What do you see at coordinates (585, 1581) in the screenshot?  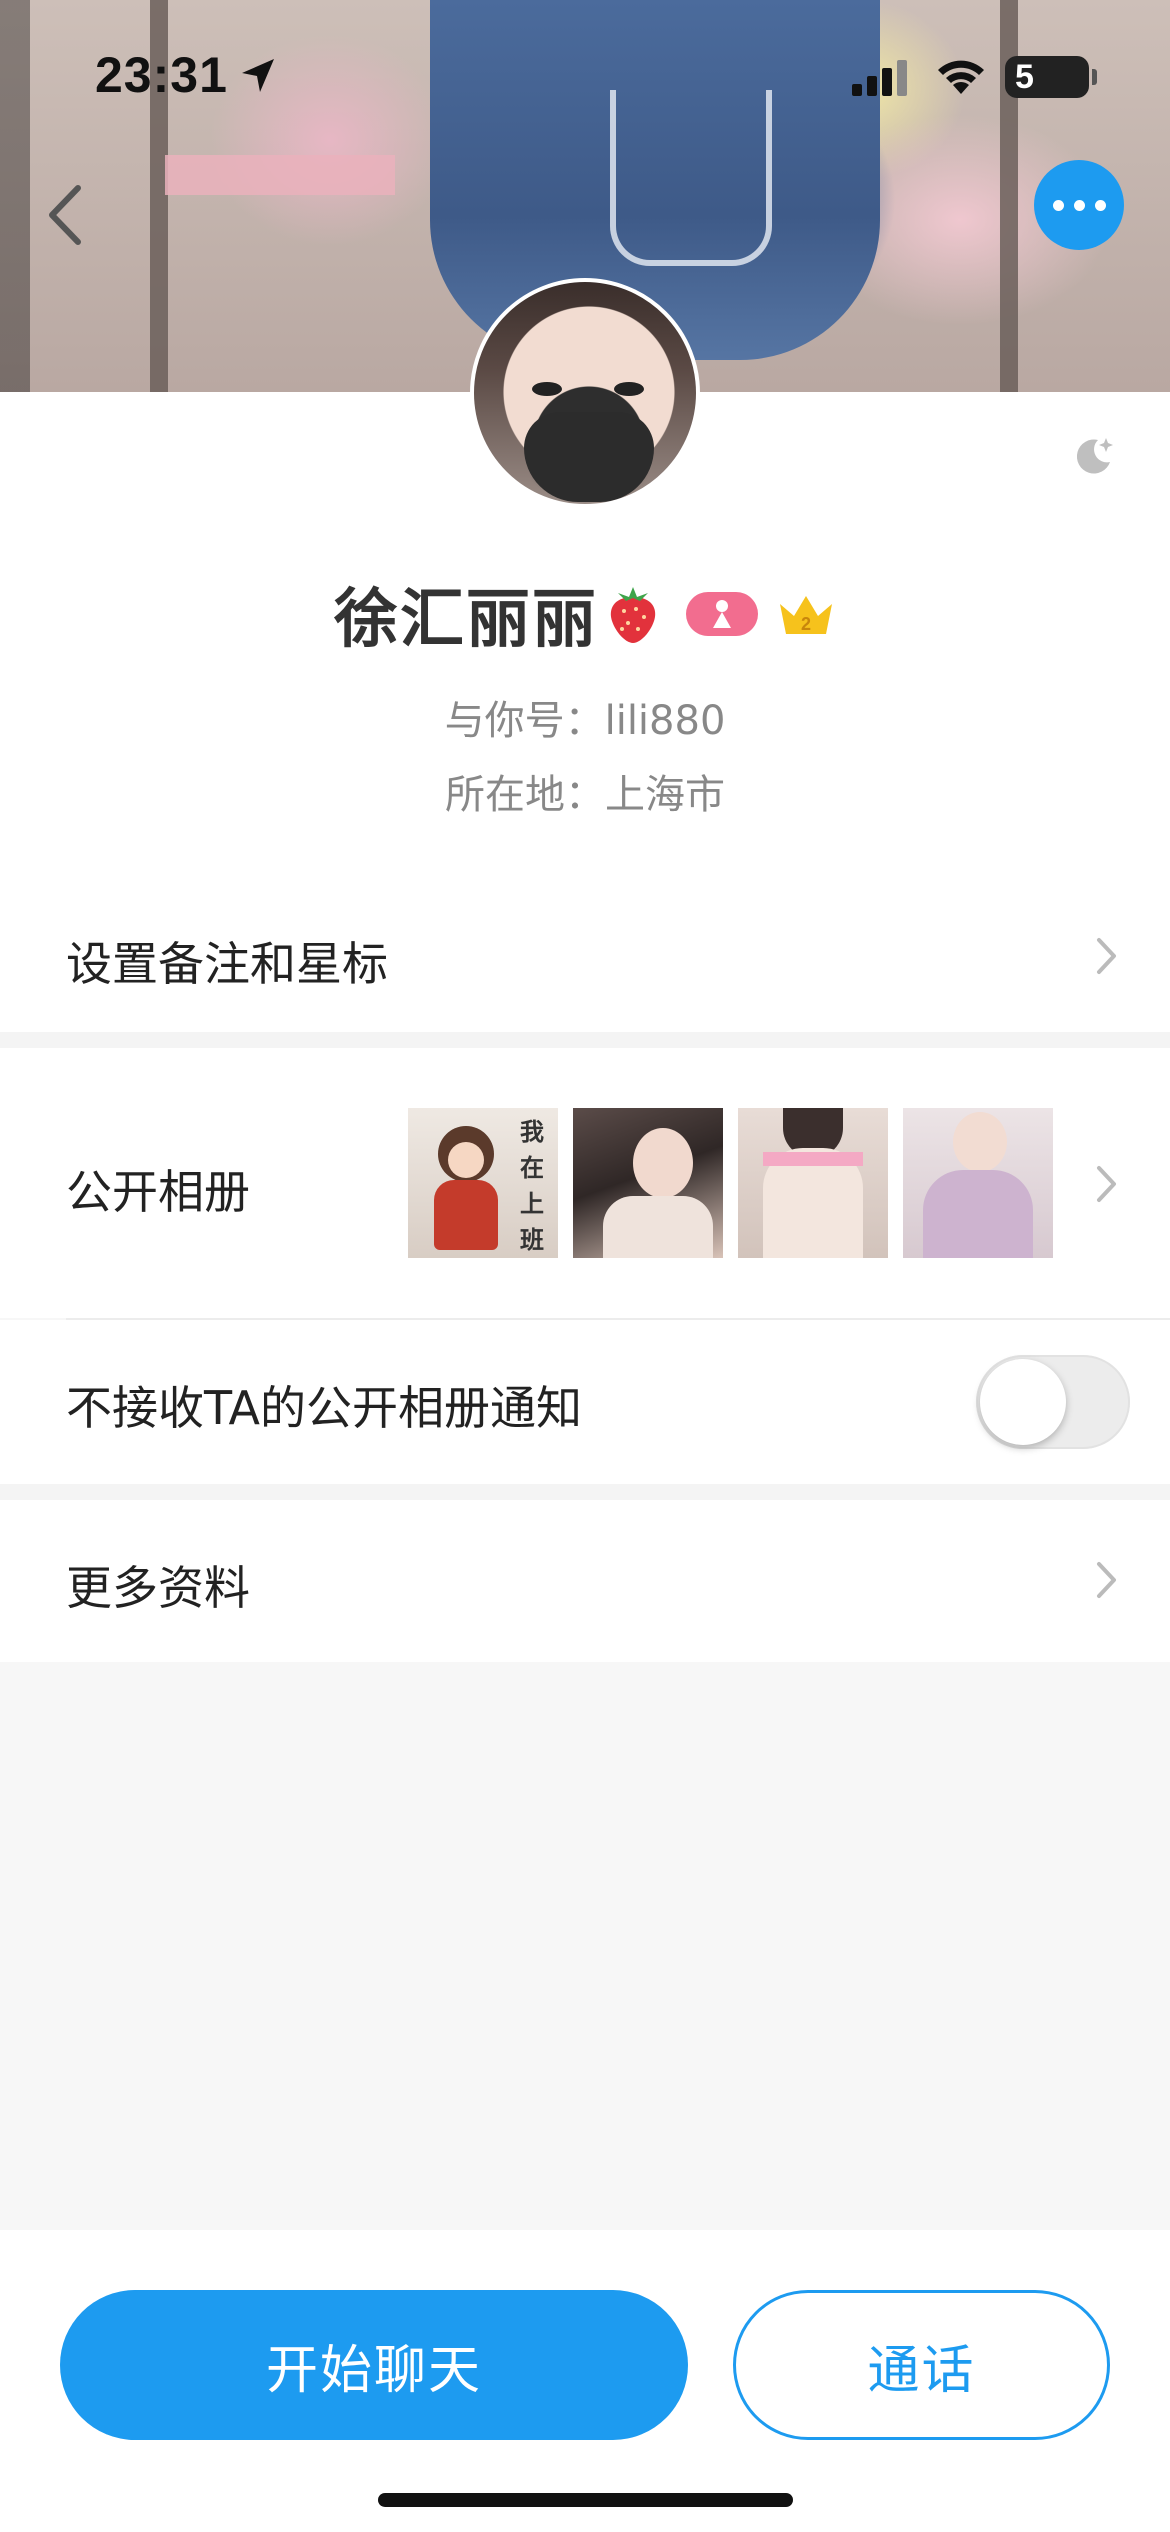 I see `more-info-row: 更多资料` at bounding box center [585, 1581].